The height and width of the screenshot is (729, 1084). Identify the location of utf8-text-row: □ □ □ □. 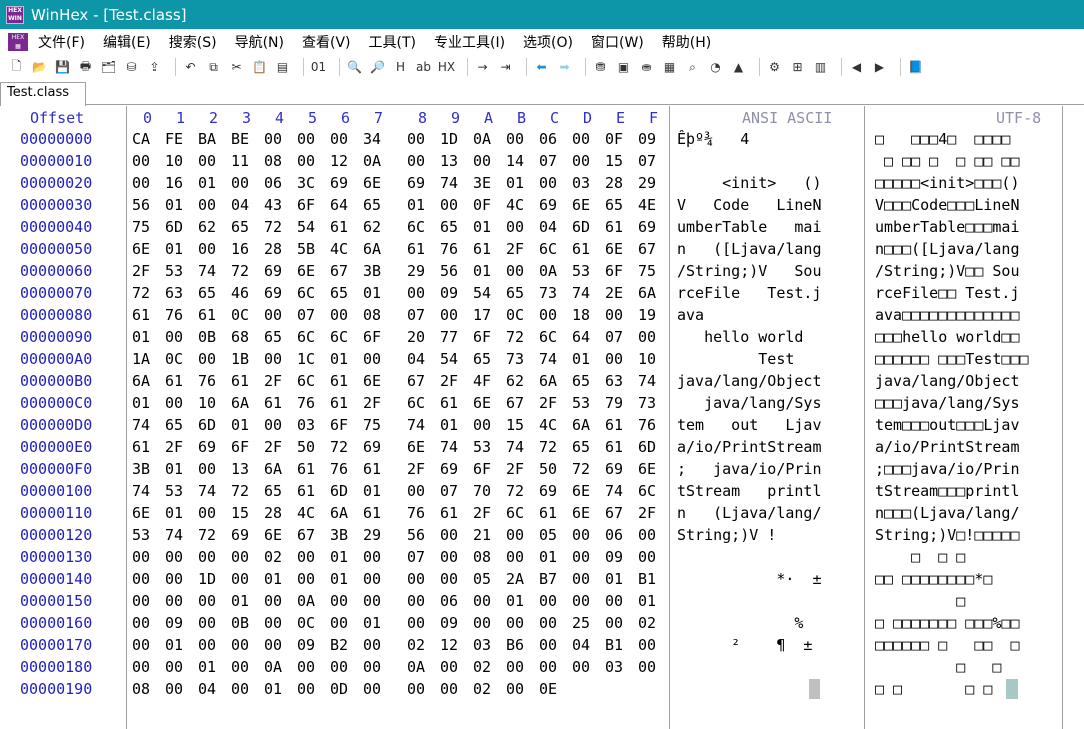
(947, 689).